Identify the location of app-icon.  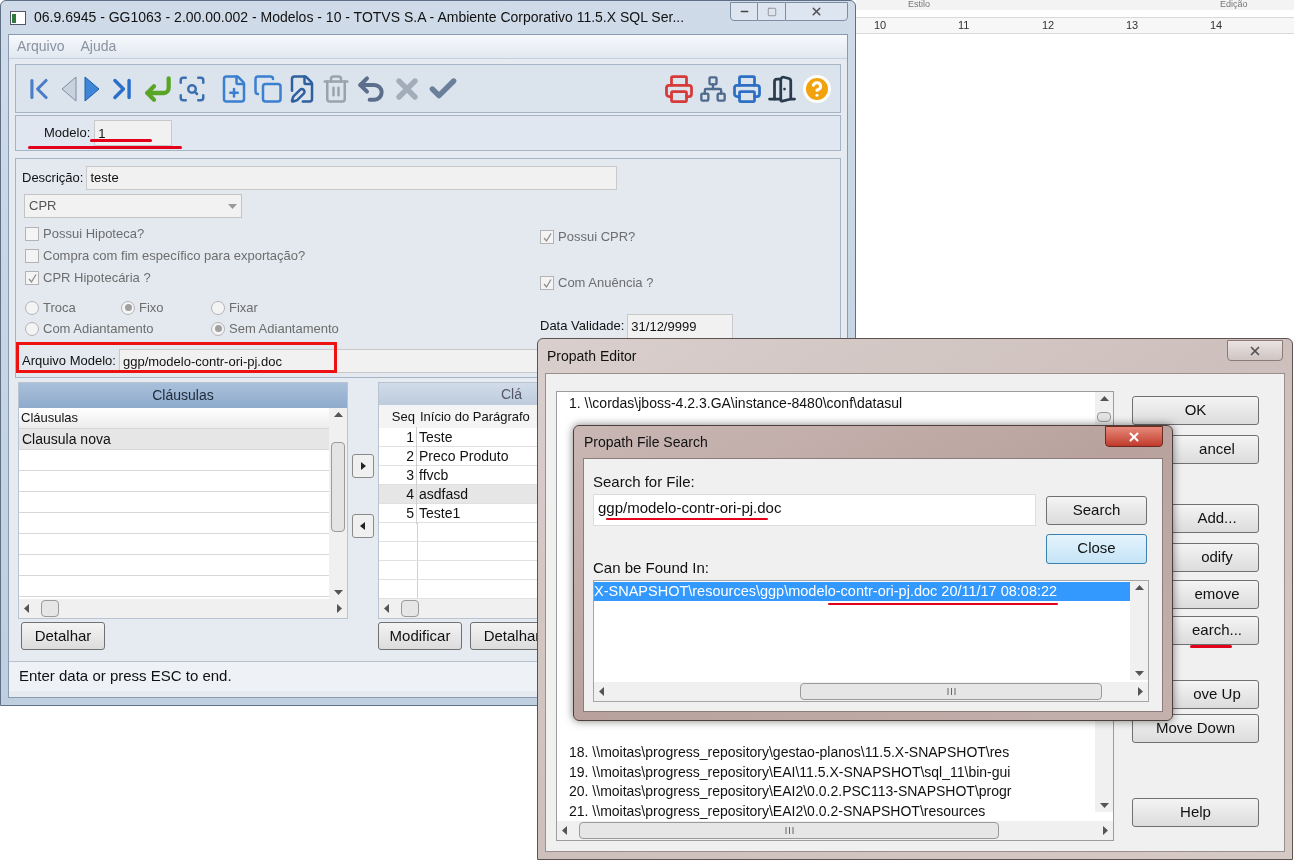
(18, 17).